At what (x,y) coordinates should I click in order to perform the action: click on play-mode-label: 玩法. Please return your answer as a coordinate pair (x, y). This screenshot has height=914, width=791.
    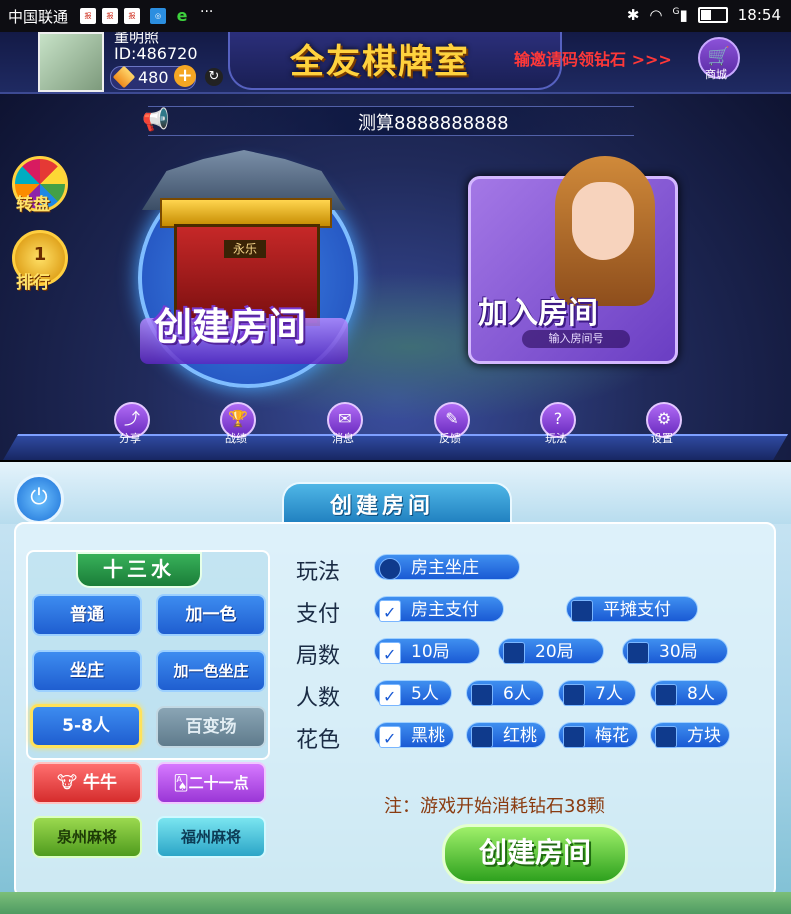
    Looking at the image, I should click on (318, 572).